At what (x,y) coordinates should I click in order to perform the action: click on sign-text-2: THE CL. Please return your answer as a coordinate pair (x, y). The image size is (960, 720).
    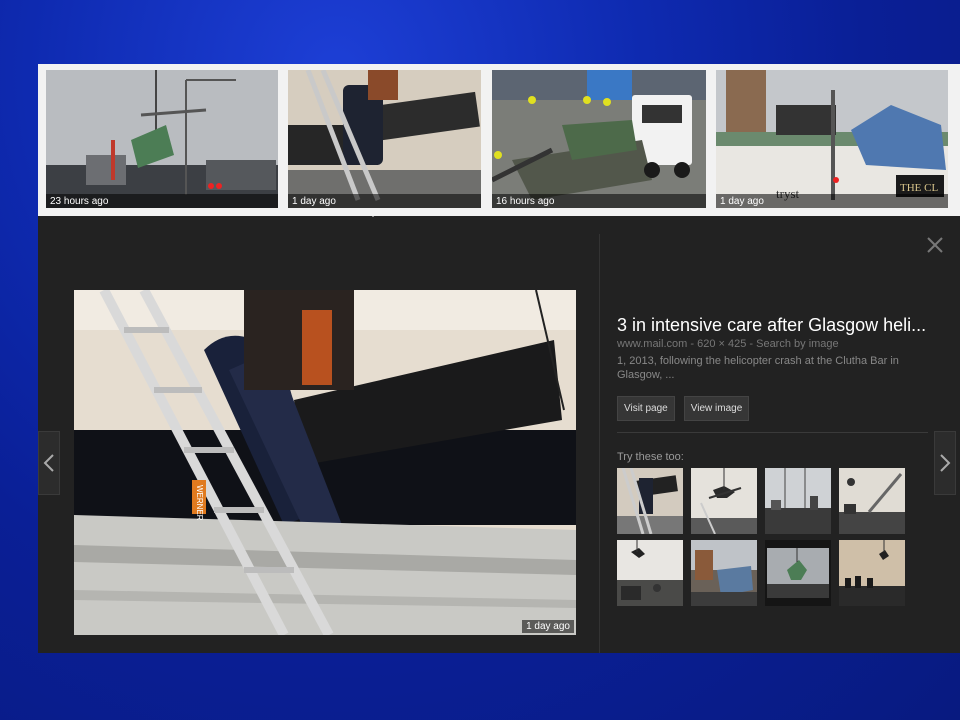
    Looking at the image, I should click on (919, 188).